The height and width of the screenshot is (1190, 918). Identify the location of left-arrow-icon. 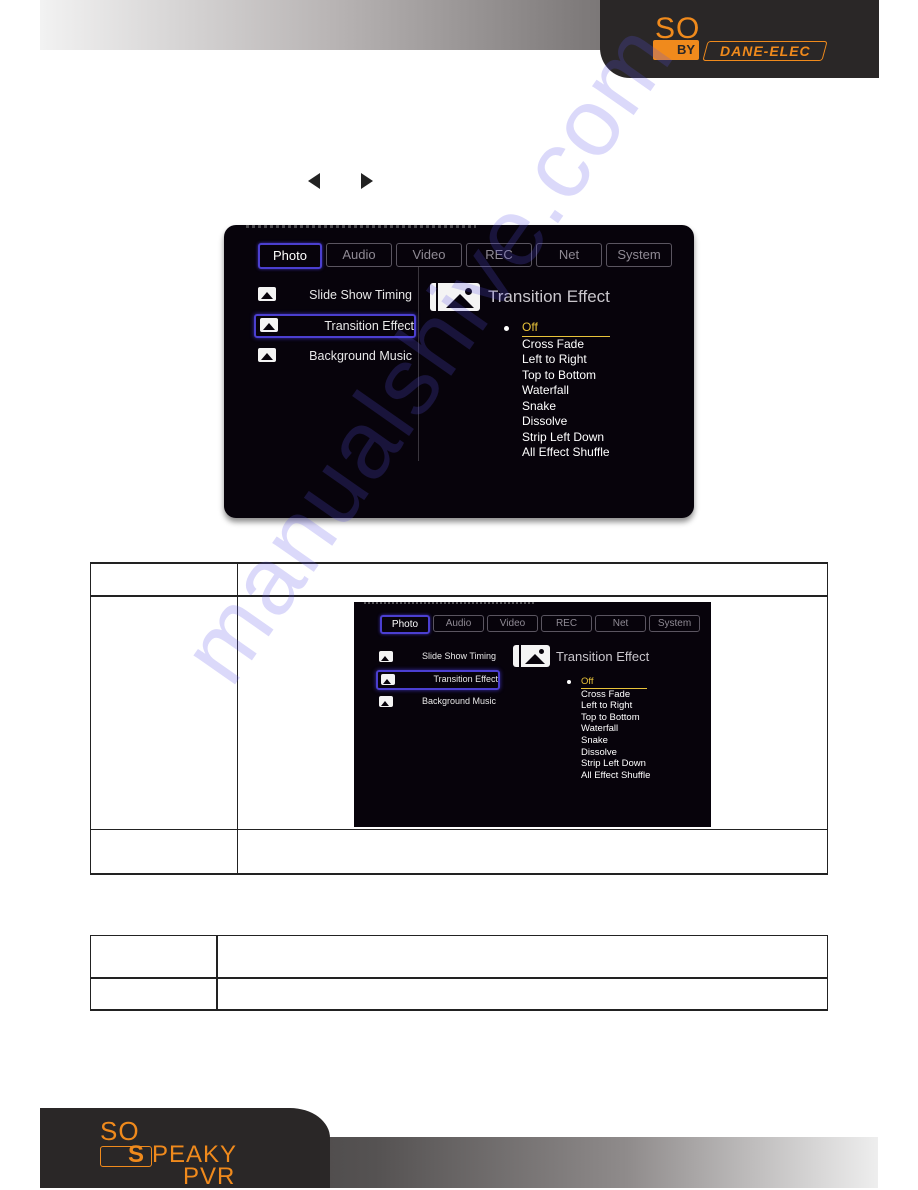
(314, 181).